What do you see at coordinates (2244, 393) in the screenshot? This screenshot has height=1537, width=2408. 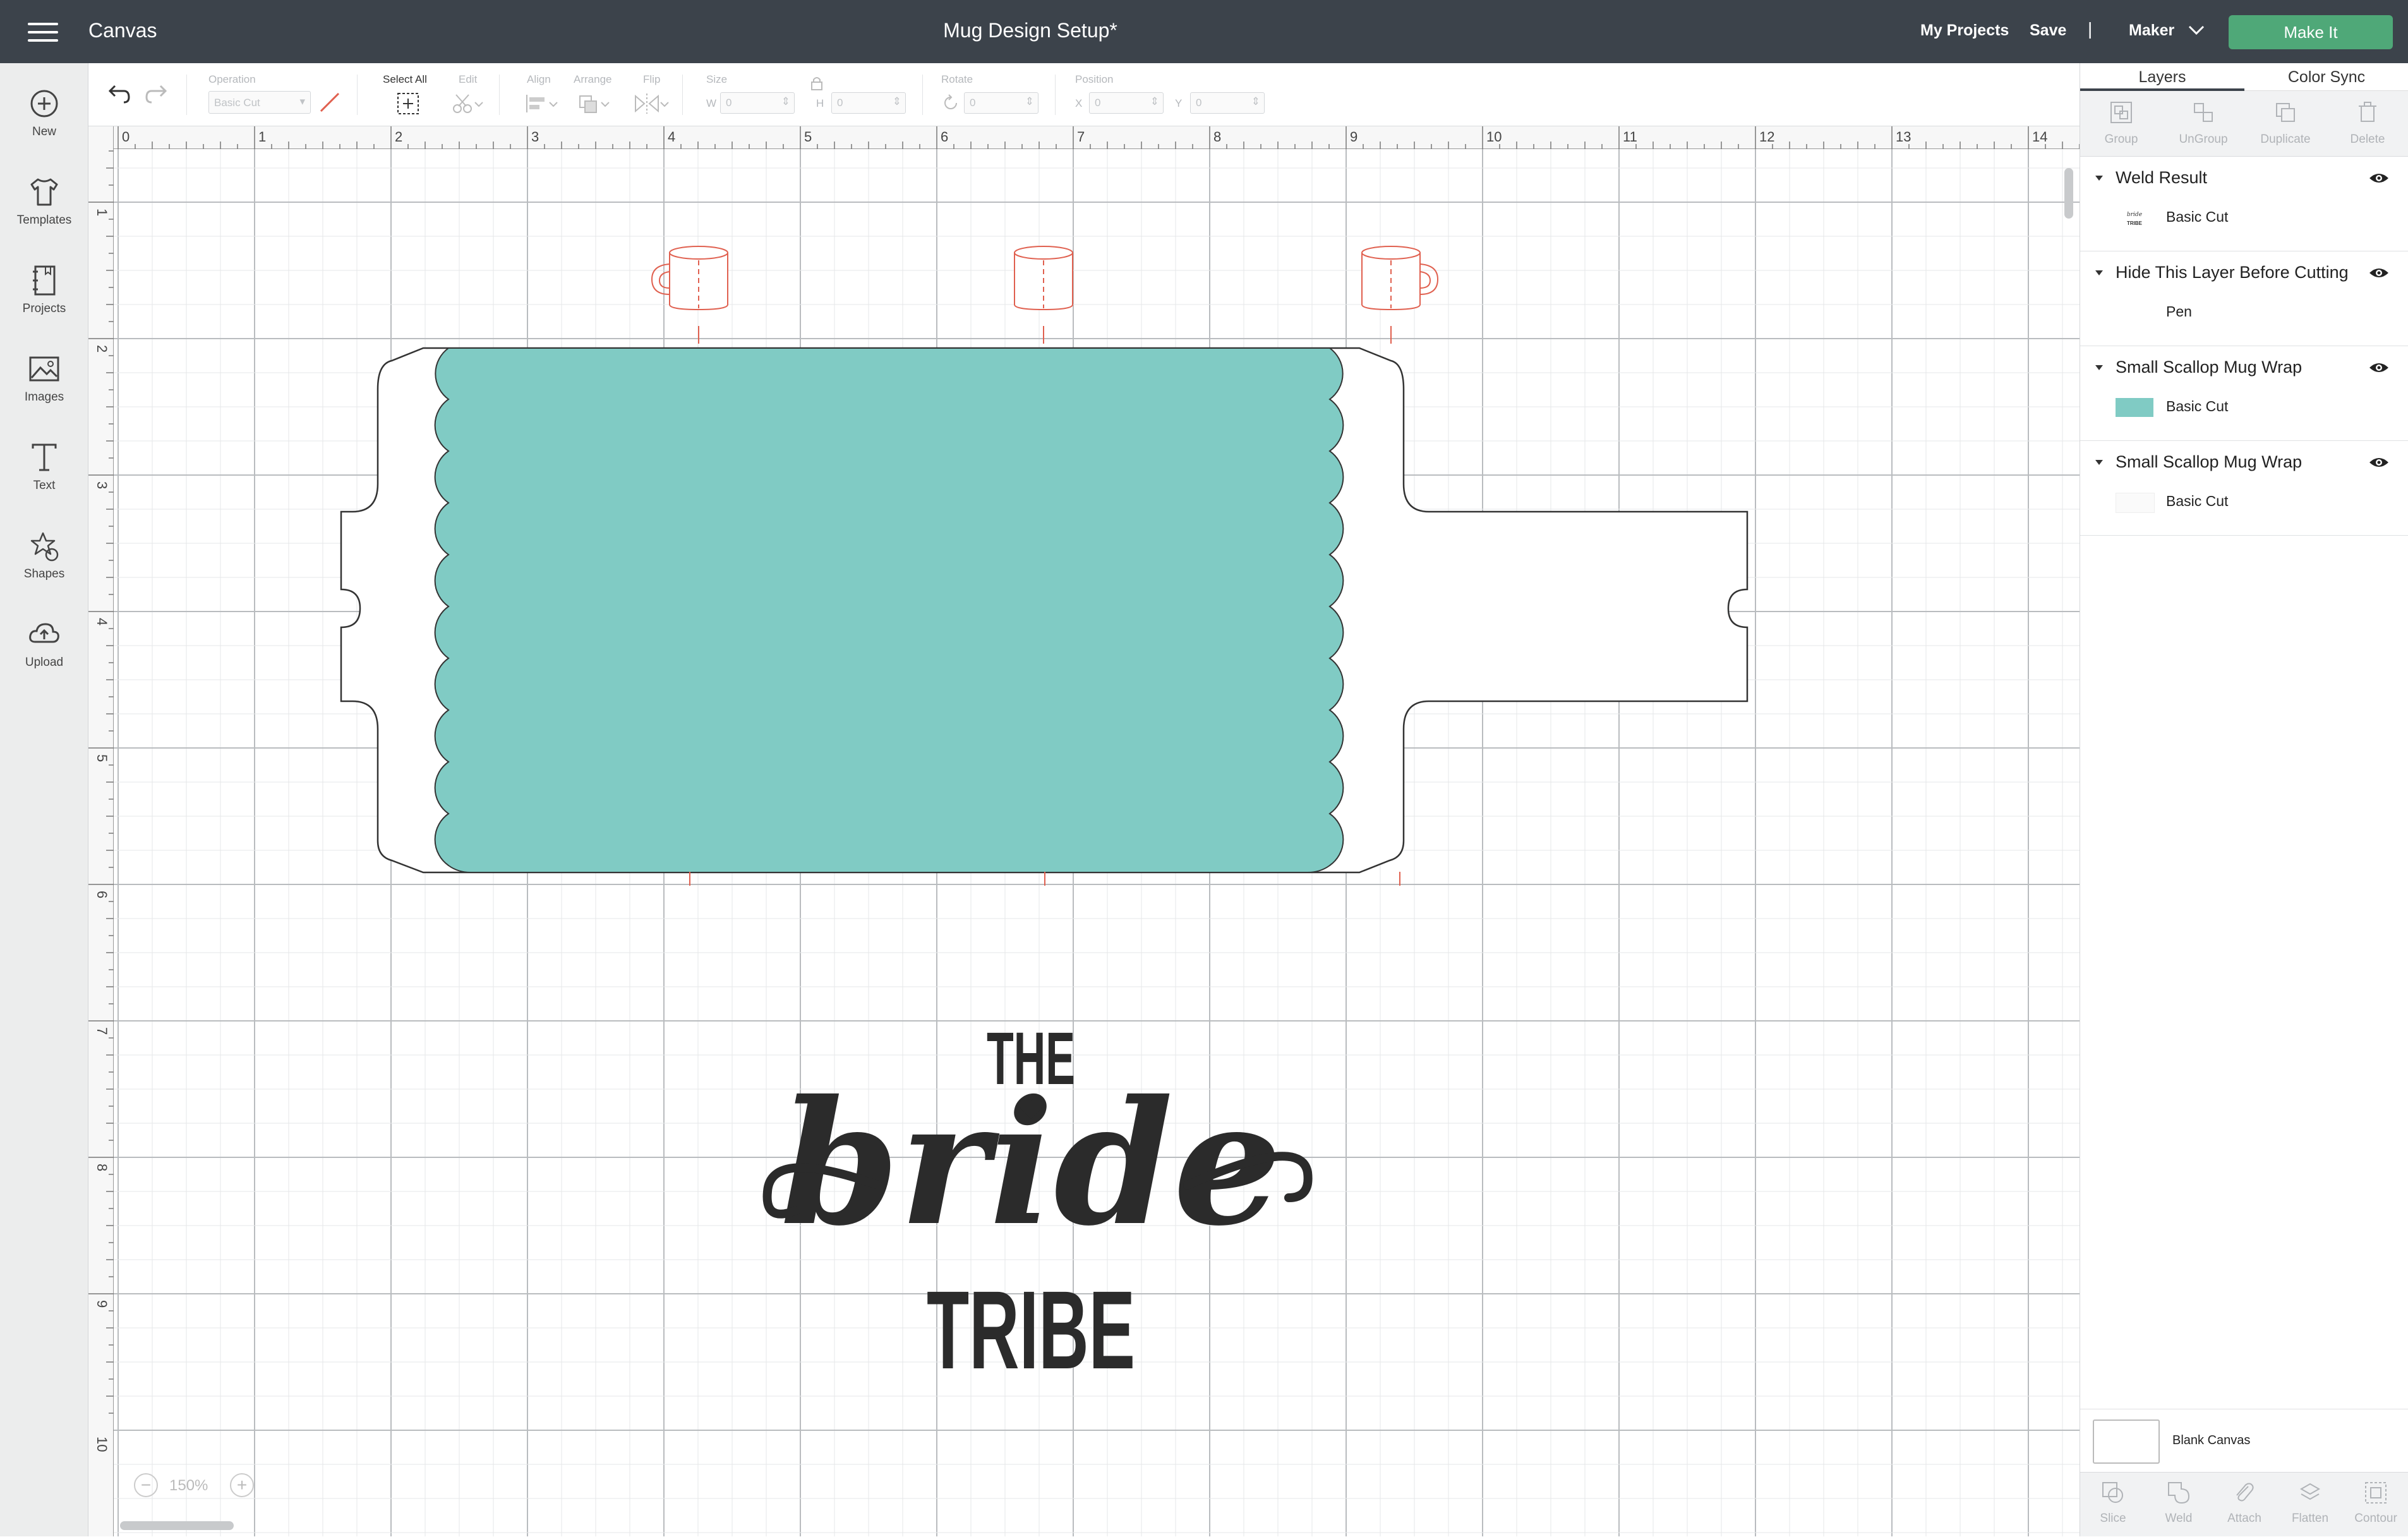 I see `layer-group-small-scallop-mug-wrap: Small Scallop Mug Wrap Basic Cut` at bounding box center [2244, 393].